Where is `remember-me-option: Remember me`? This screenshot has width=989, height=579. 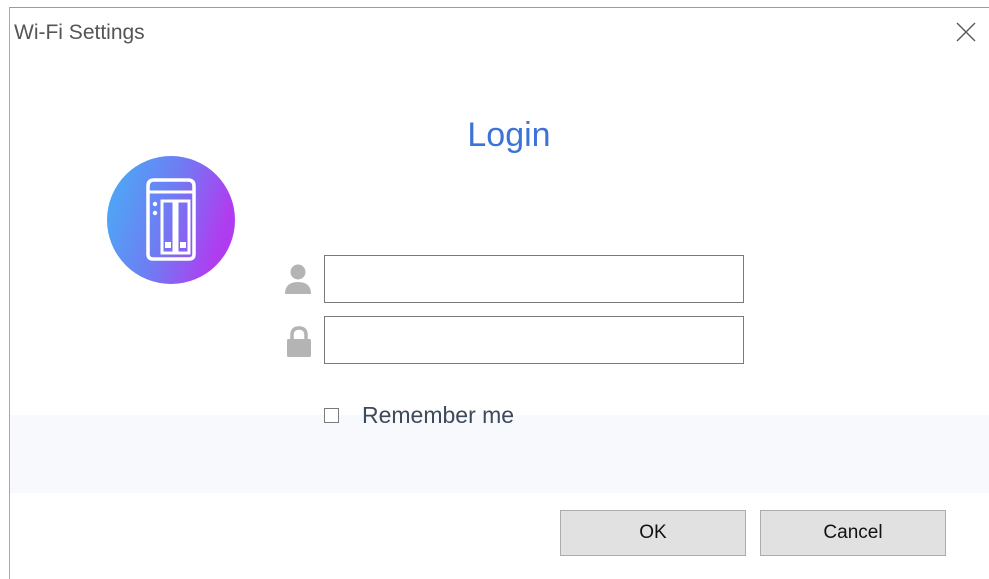
remember-me-option: Remember me is located at coordinates (419, 415).